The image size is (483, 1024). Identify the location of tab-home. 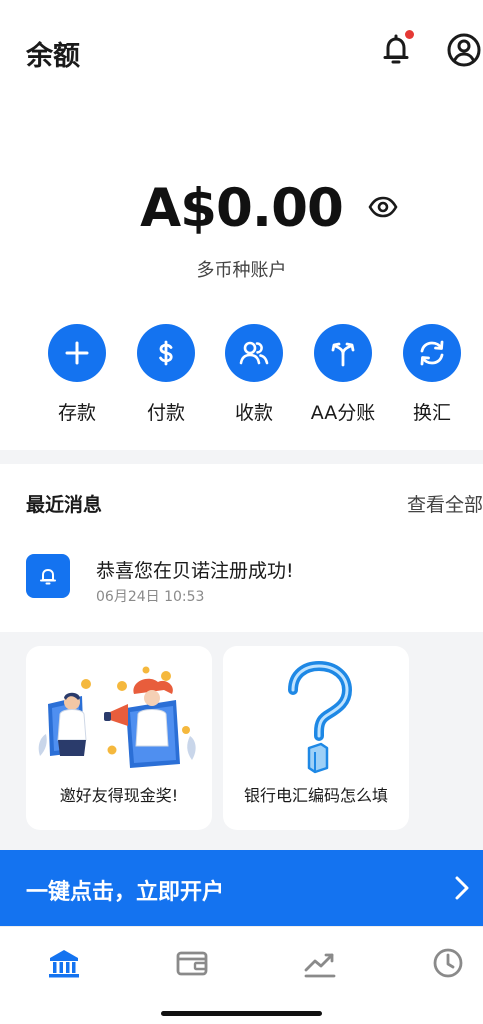
(64, 963).